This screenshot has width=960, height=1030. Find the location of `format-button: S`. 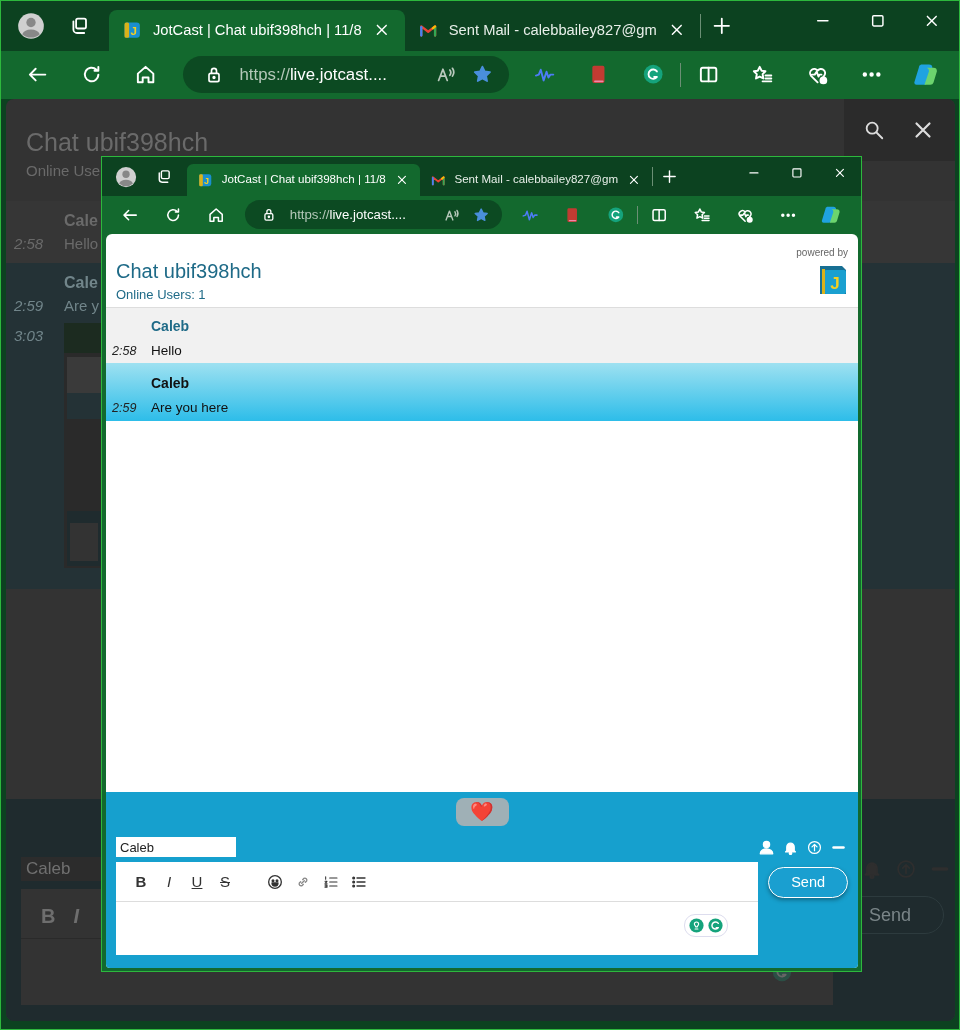

format-button: S is located at coordinates (225, 881).